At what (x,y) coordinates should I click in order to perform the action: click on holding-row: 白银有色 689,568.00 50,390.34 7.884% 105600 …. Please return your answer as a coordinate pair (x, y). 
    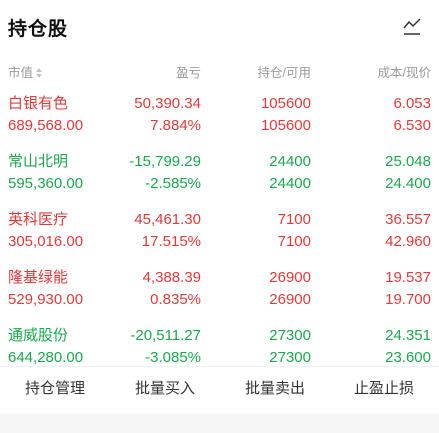
    Looking at the image, I should click on (219, 117).